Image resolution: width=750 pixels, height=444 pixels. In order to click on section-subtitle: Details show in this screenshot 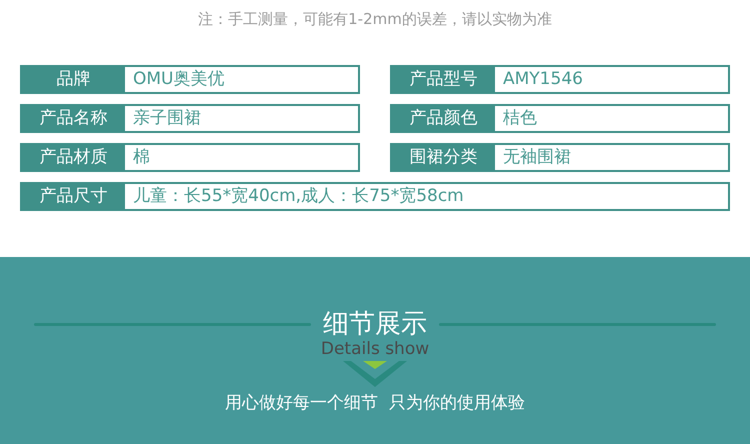, I will do `click(375, 349)`.